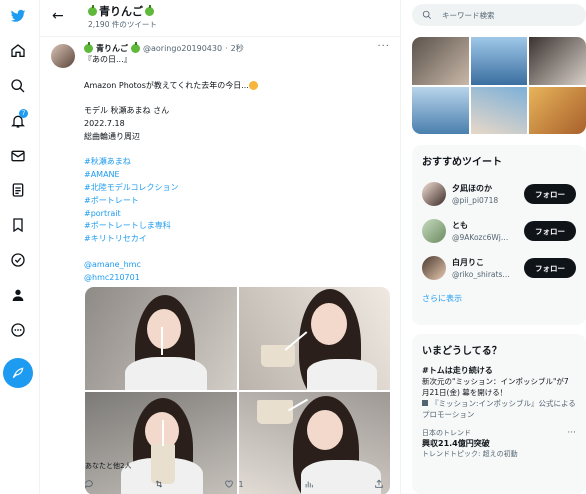 Image resolution: width=586 pixels, height=494 pixels. I want to click on verified-icon, so click(18, 260).